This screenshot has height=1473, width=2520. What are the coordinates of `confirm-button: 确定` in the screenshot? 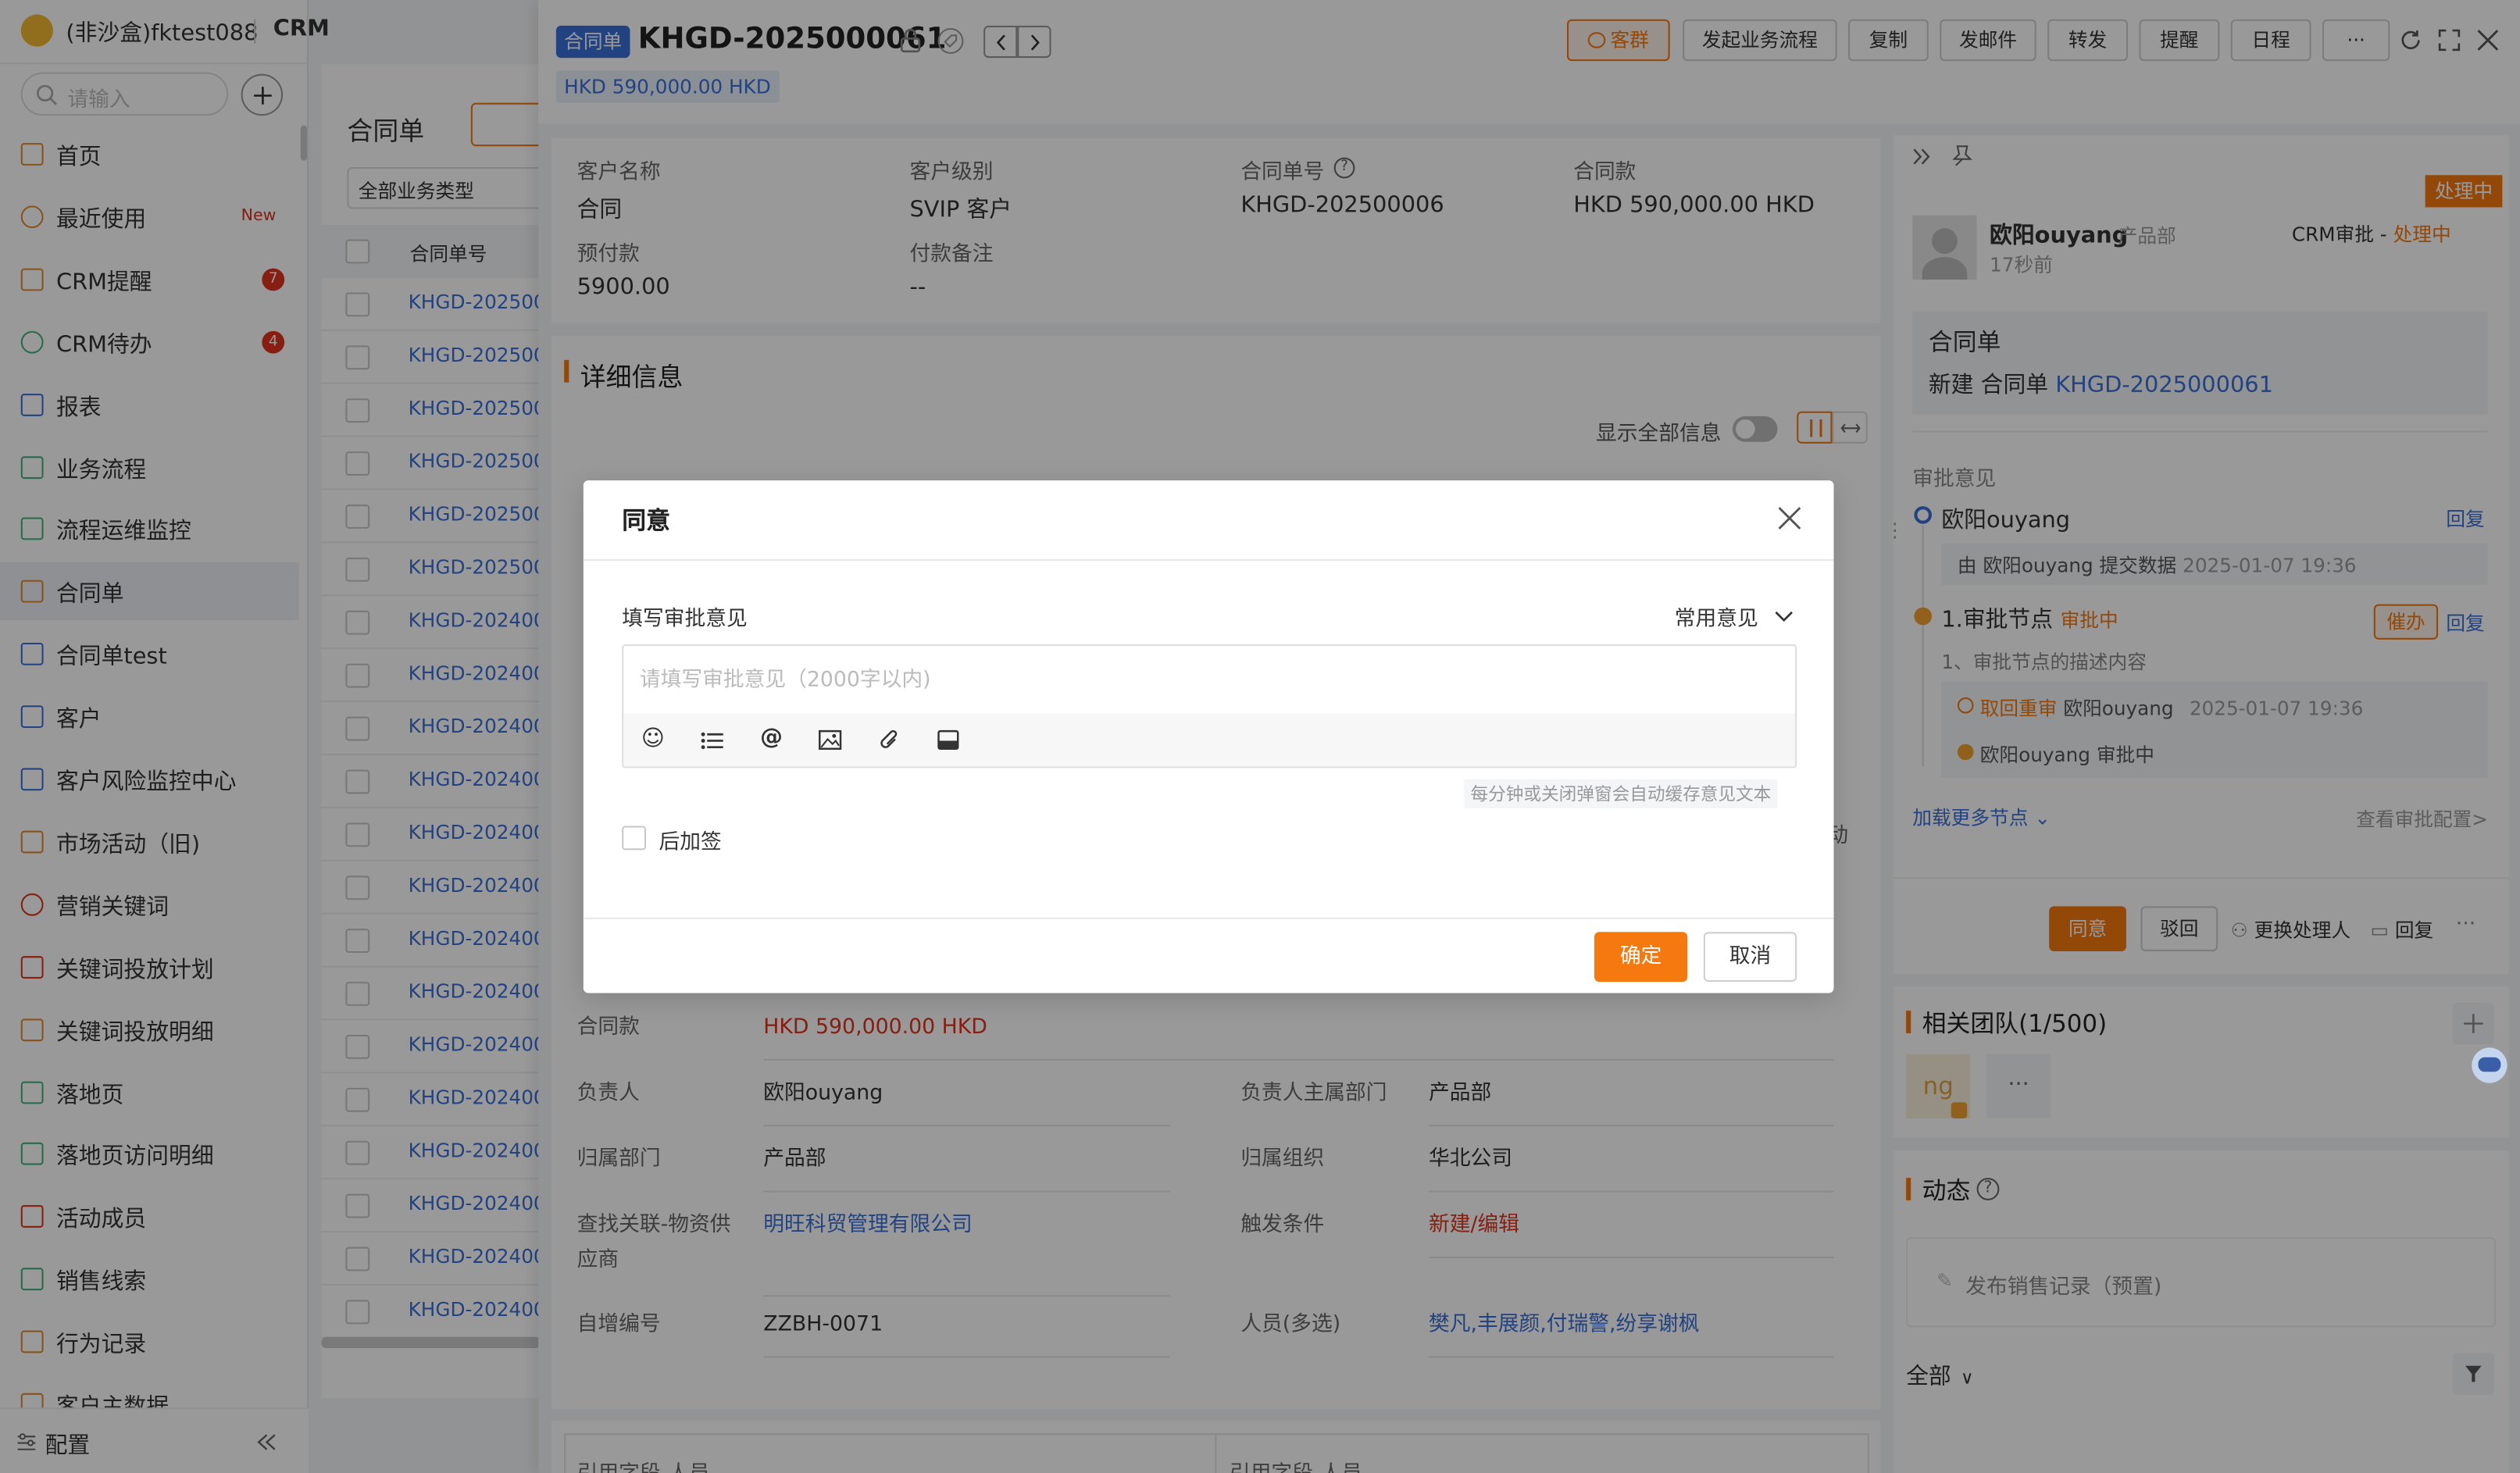 It's located at (1641, 957).